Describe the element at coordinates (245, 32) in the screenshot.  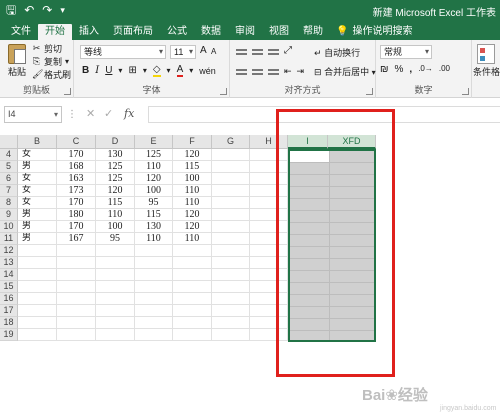
I see `tab-review: 审阅` at that location.